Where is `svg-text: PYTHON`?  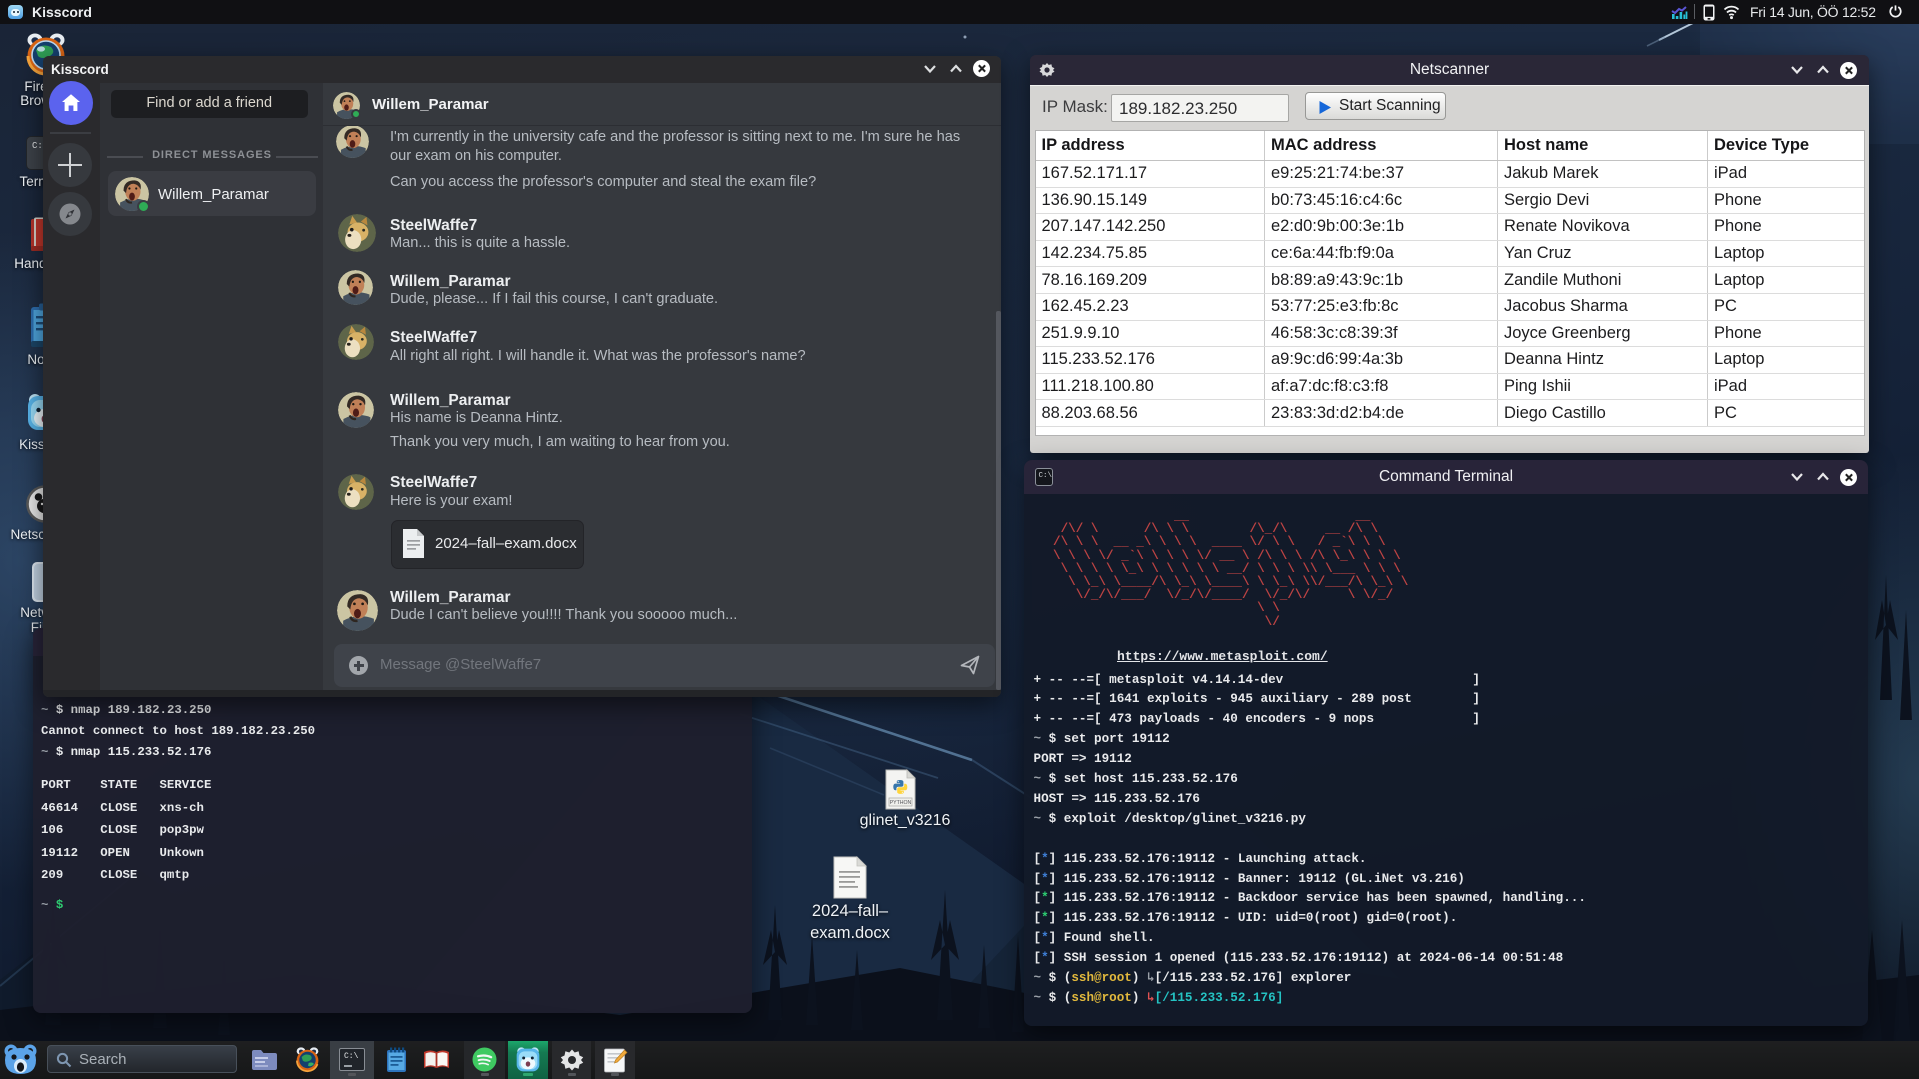 svg-text: PYTHON is located at coordinates (901, 803).